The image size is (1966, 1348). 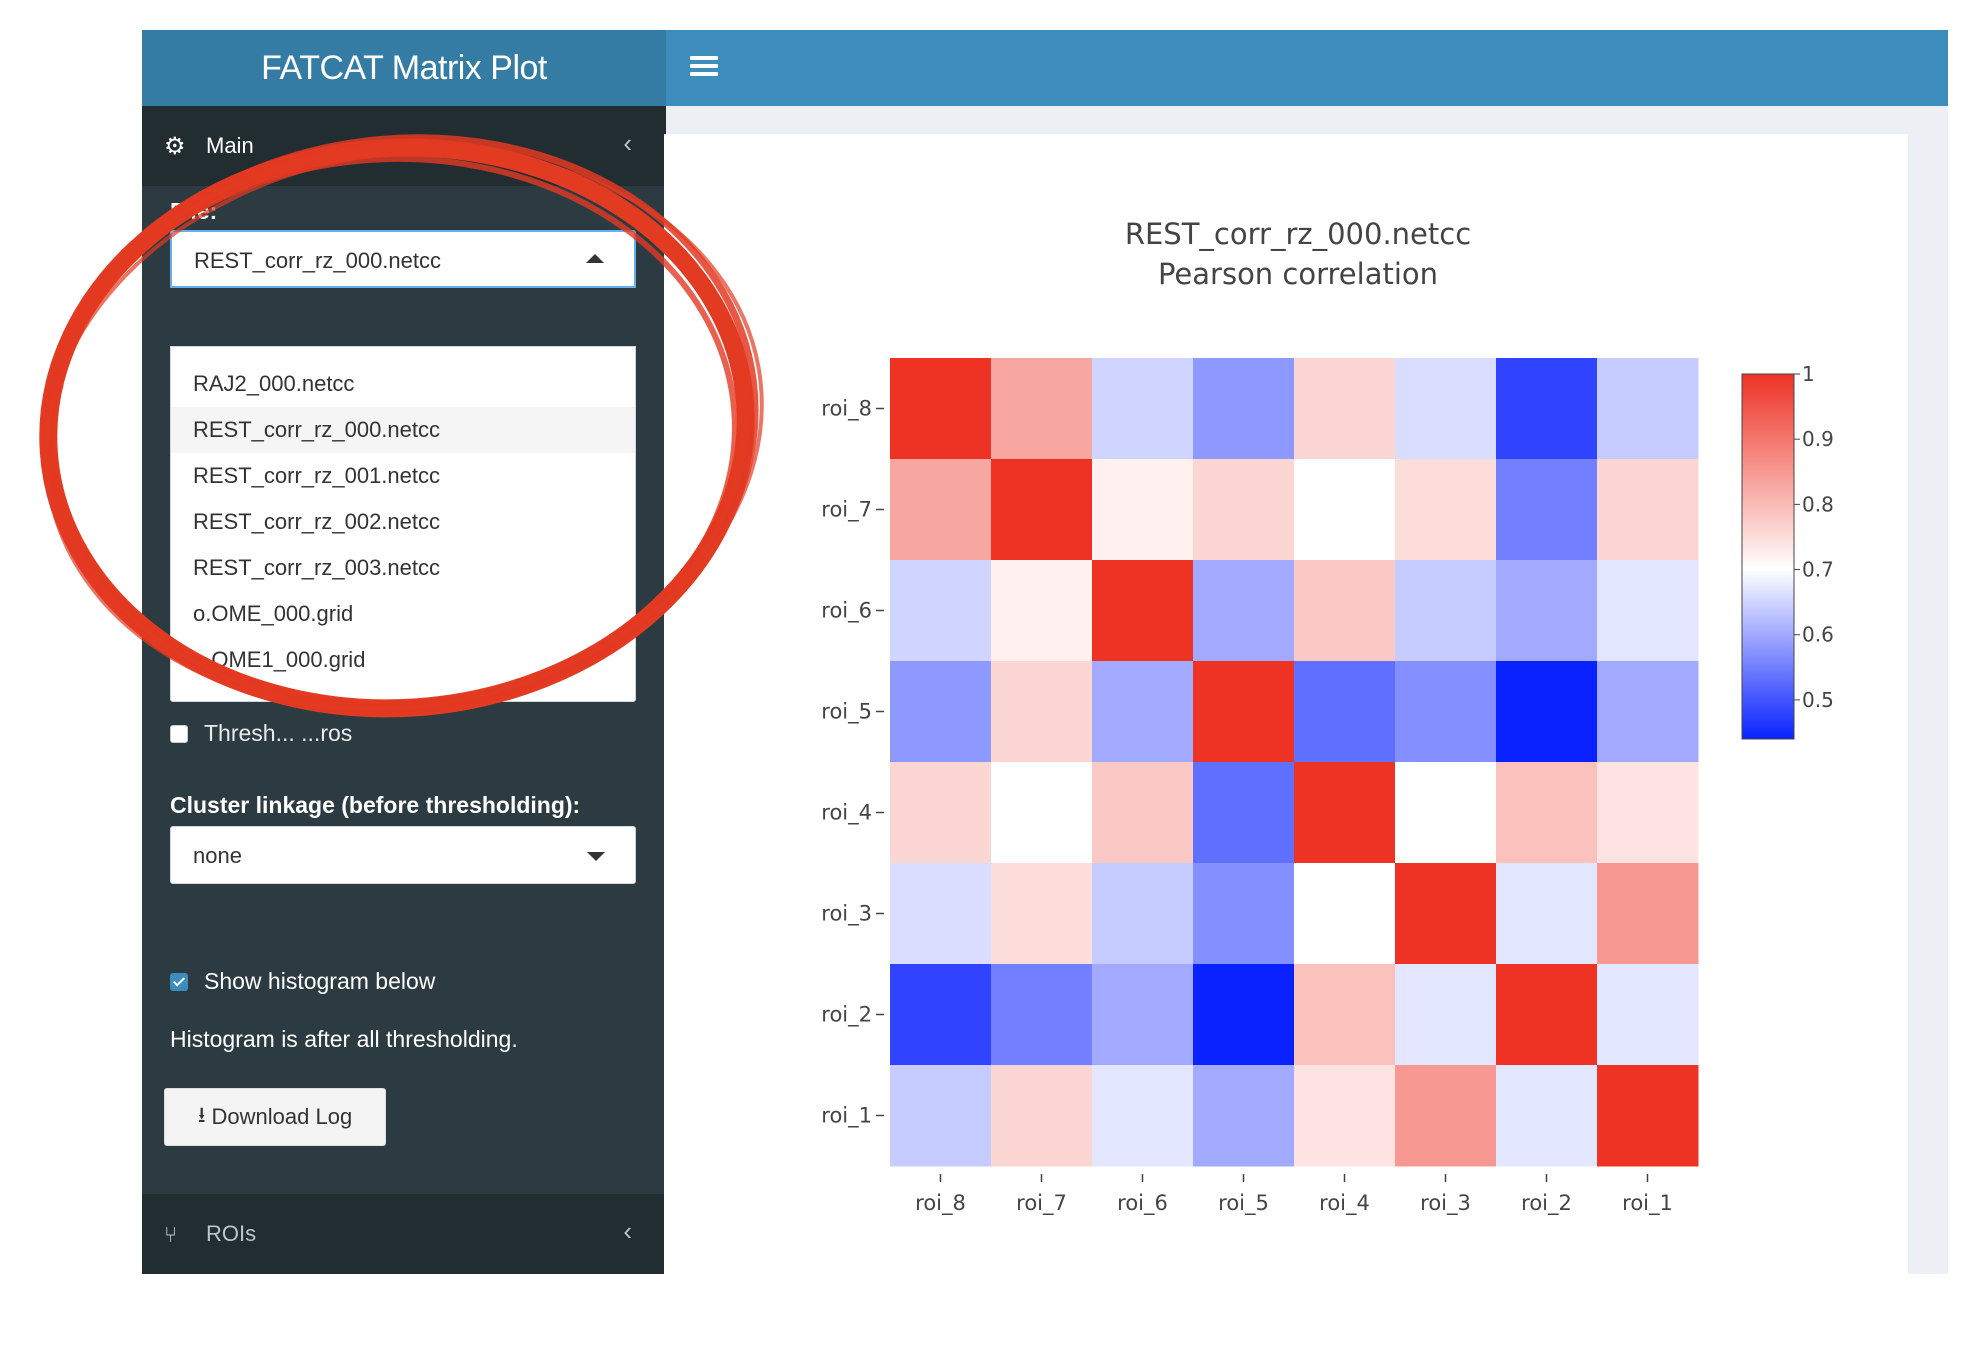 What do you see at coordinates (846, 510) in the screenshot?
I see `y-tick-label: roi_7` at bounding box center [846, 510].